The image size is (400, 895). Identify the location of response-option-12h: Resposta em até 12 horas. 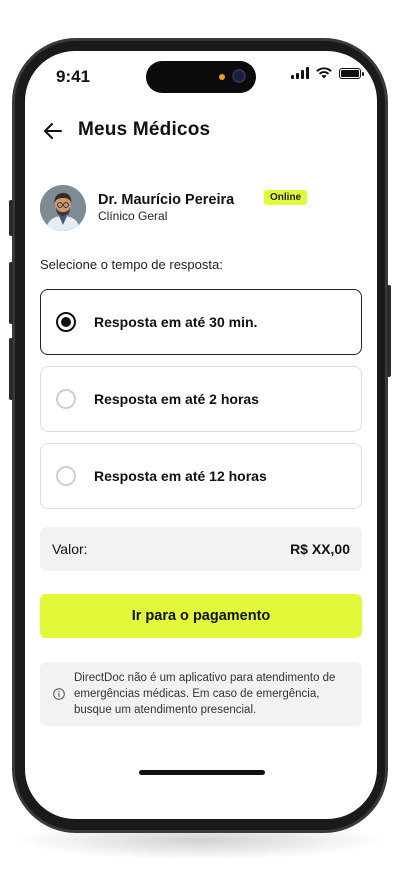
(201, 476).